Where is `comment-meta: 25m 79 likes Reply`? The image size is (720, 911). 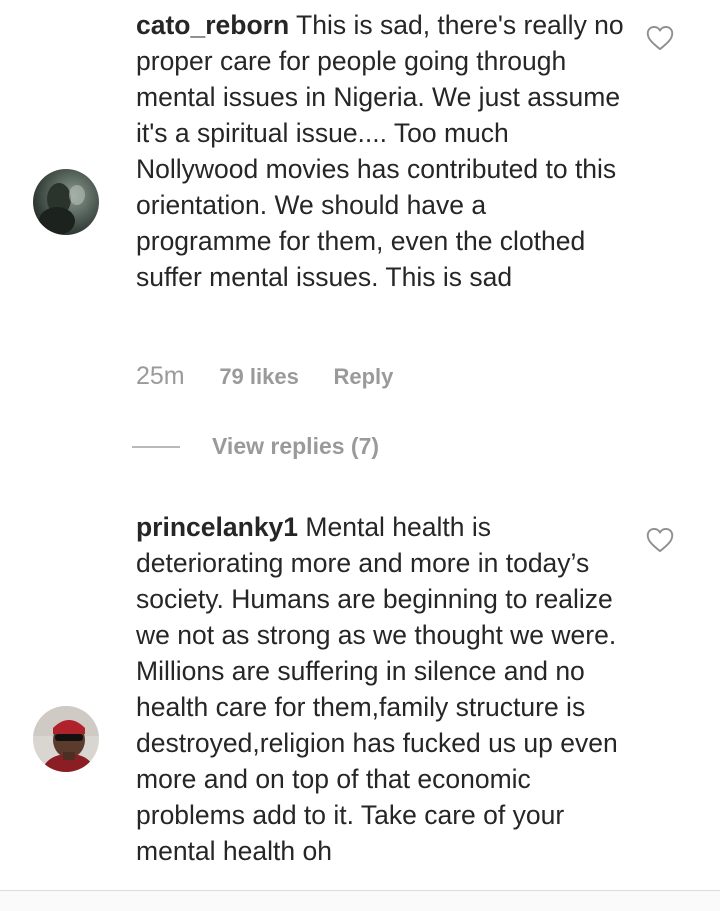
comment-meta: 25m 79 likes Reply is located at coordinates (264, 376).